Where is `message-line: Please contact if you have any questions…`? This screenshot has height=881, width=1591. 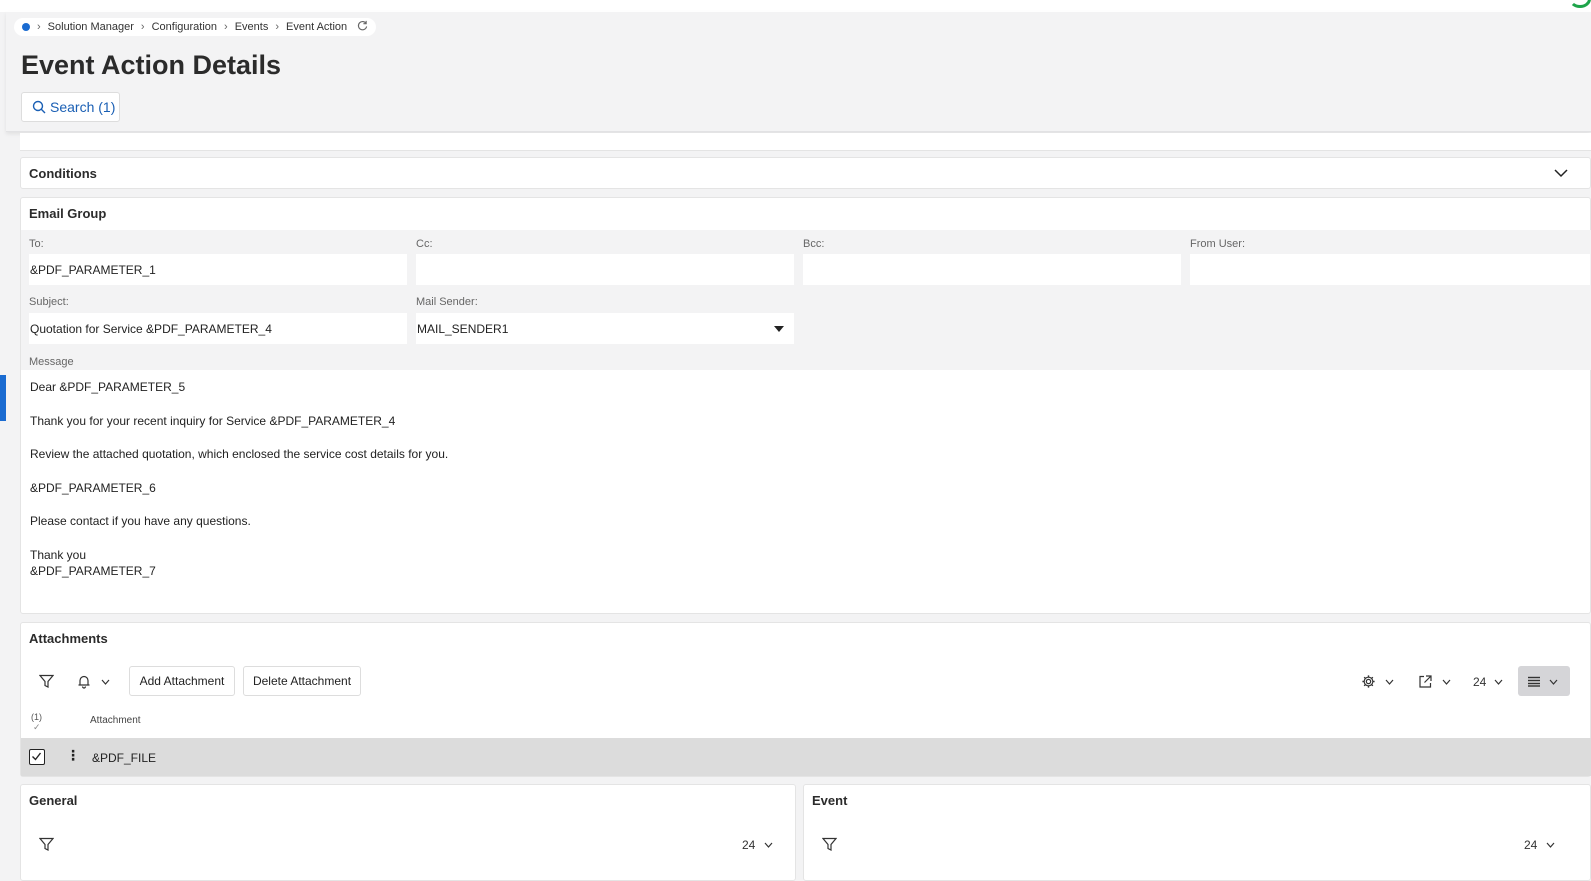 message-line: Please contact if you have any questions… is located at coordinates (140, 521).